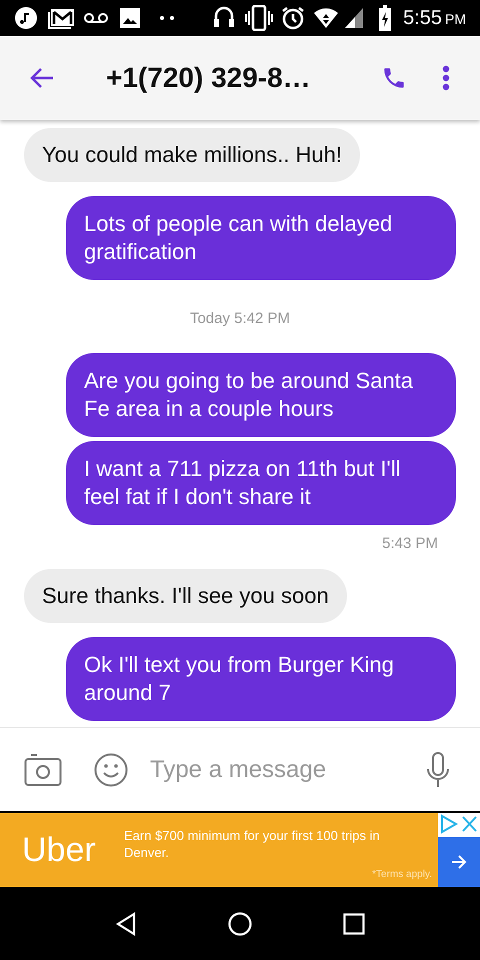 Image resolution: width=480 pixels, height=960 pixels. I want to click on message-timestamp: 5:43 PM, so click(410, 544).